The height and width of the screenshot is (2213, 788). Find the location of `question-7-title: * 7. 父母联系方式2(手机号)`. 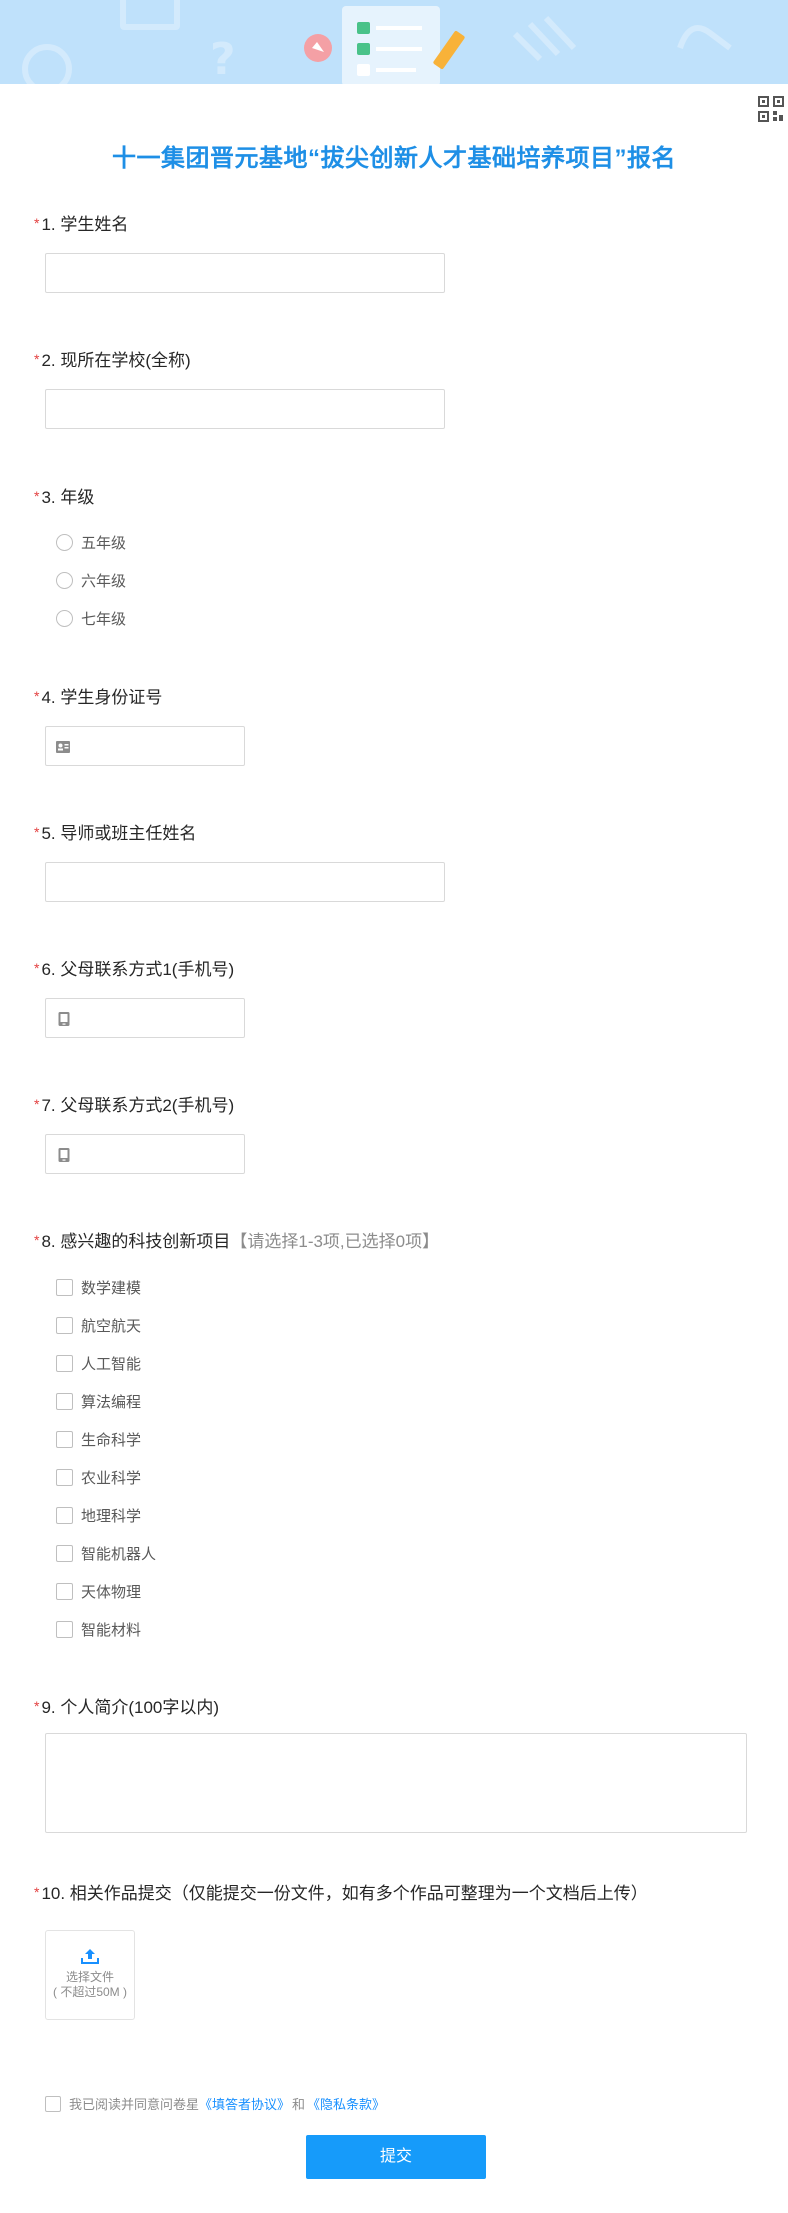

question-7-title: * 7. 父母联系方式2(手机号) is located at coordinates (134, 1106).